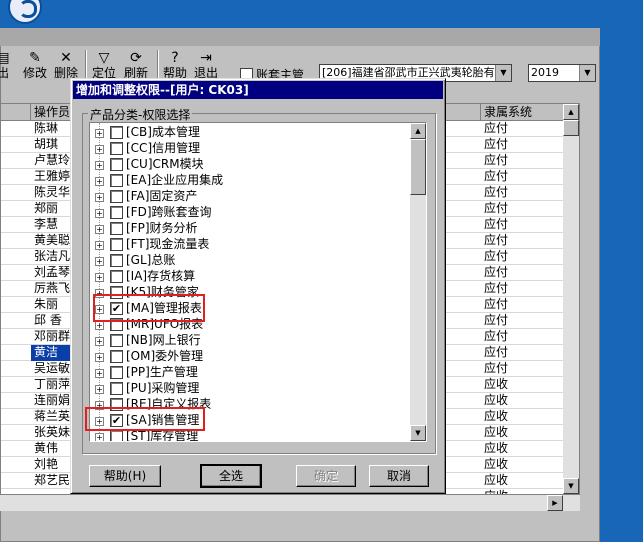 This screenshot has height=542, width=643. Describe the element at coordinates (52, 353) in the screenshot. I see `operator-cell: 黄洁` at that location.